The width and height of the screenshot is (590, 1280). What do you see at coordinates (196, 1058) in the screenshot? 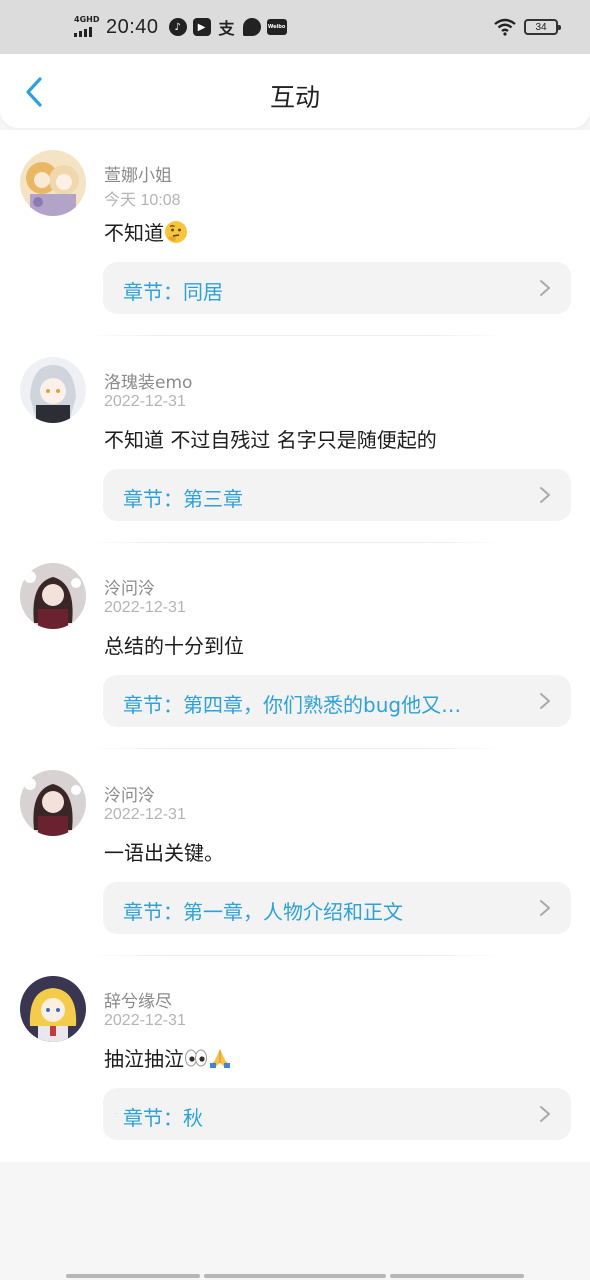
I see `eyes-emoji` at bounding box center [196, 1058].